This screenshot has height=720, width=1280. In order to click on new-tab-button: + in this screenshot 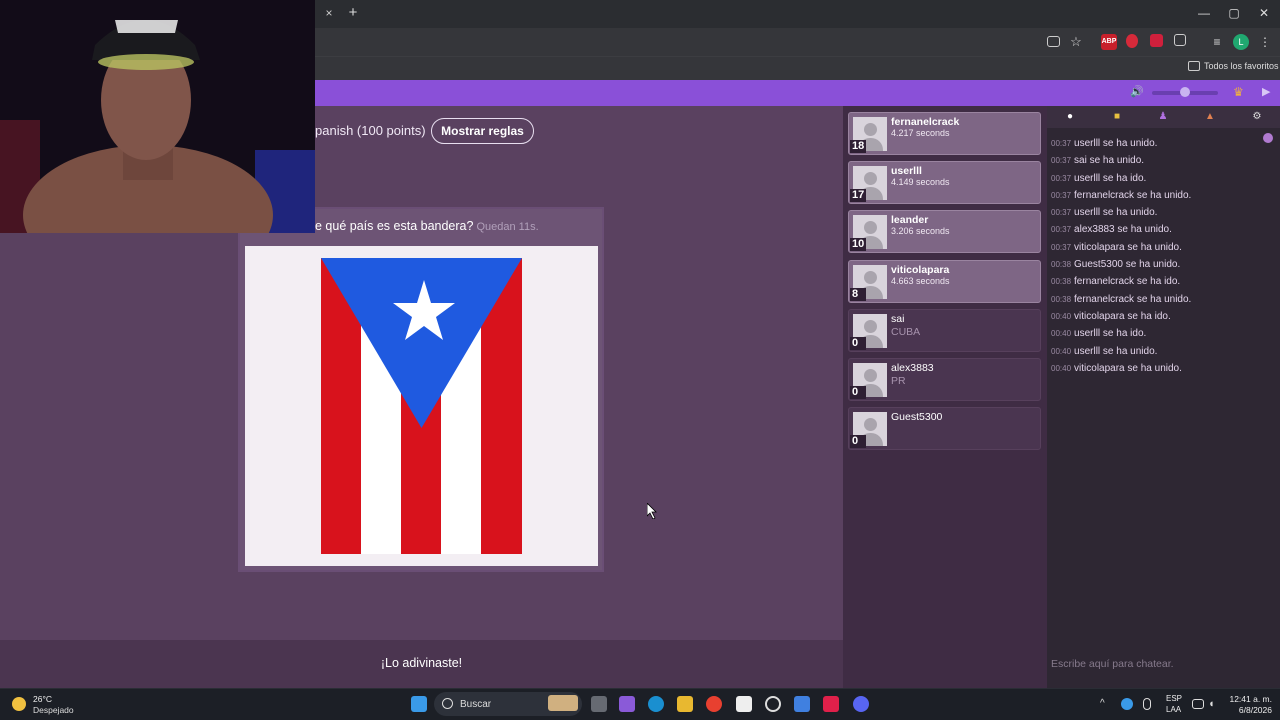, I will do `click(353, 13)`.